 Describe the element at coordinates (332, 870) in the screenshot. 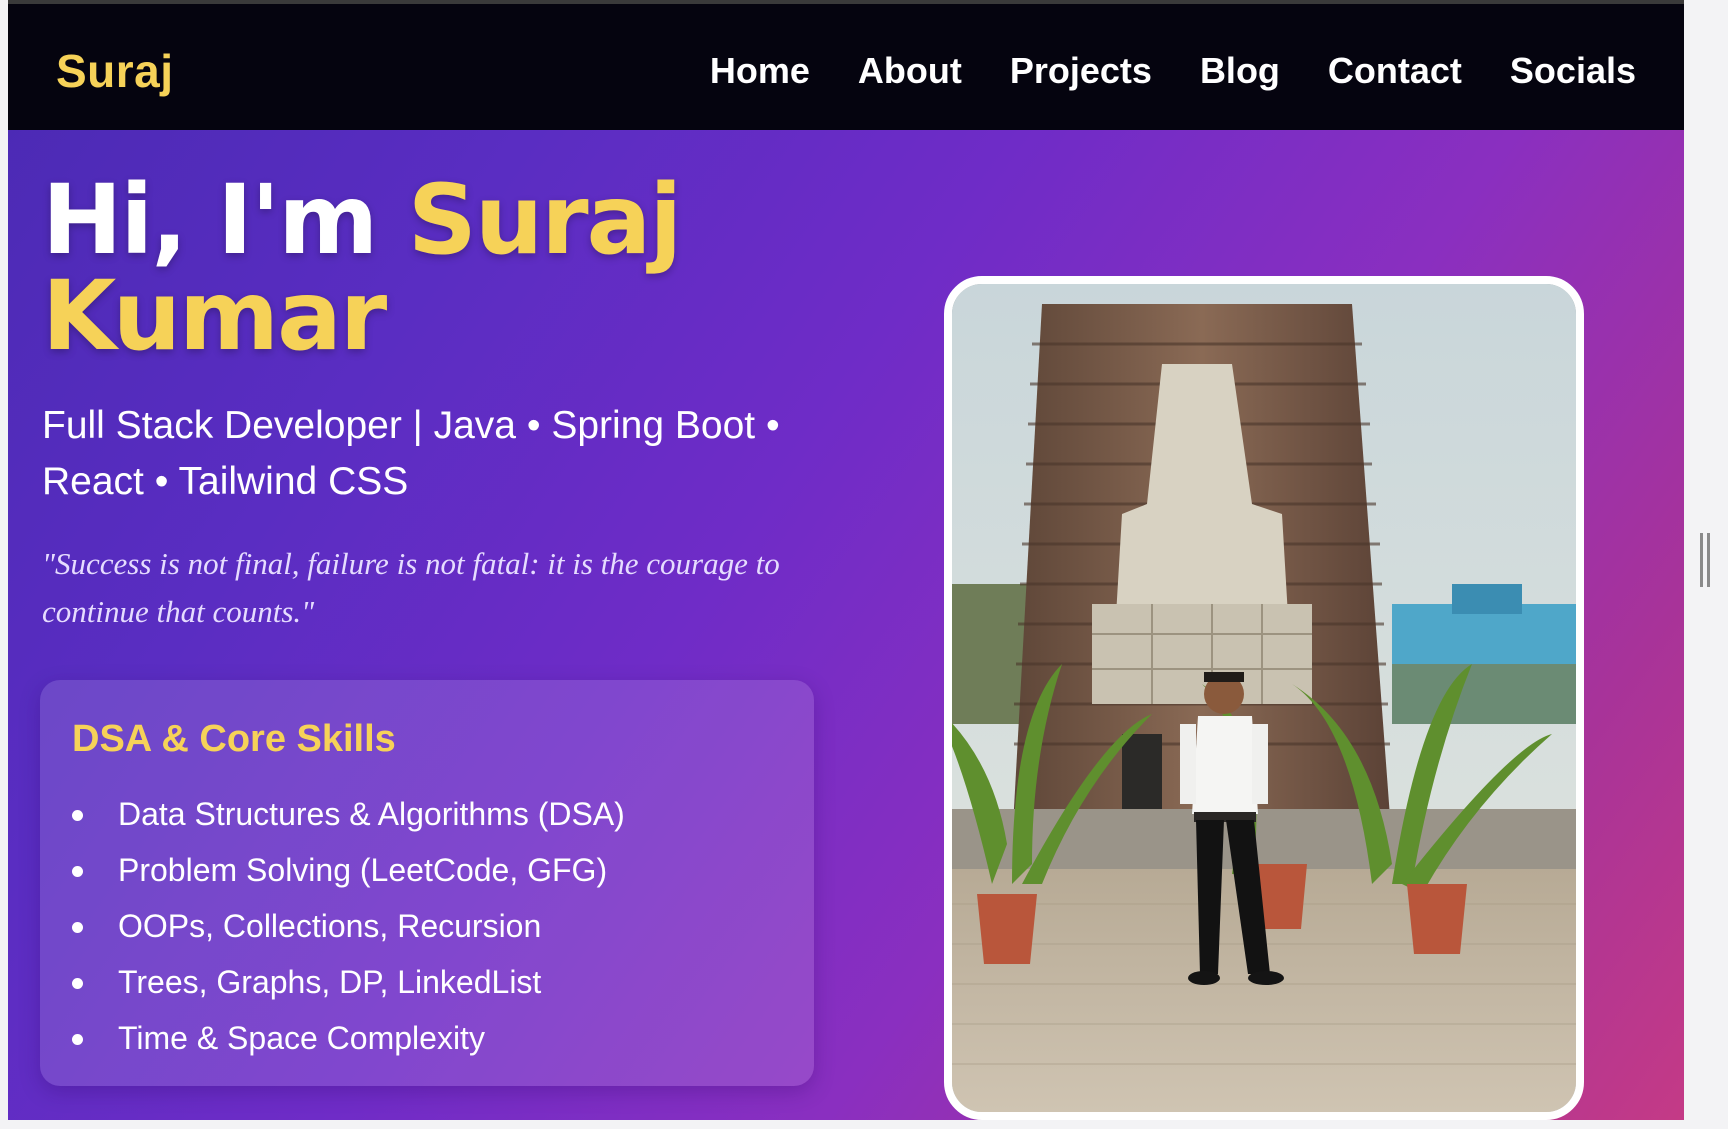

I see `skill-item: Problem Solving (LeetCode, GFG)` at that location.